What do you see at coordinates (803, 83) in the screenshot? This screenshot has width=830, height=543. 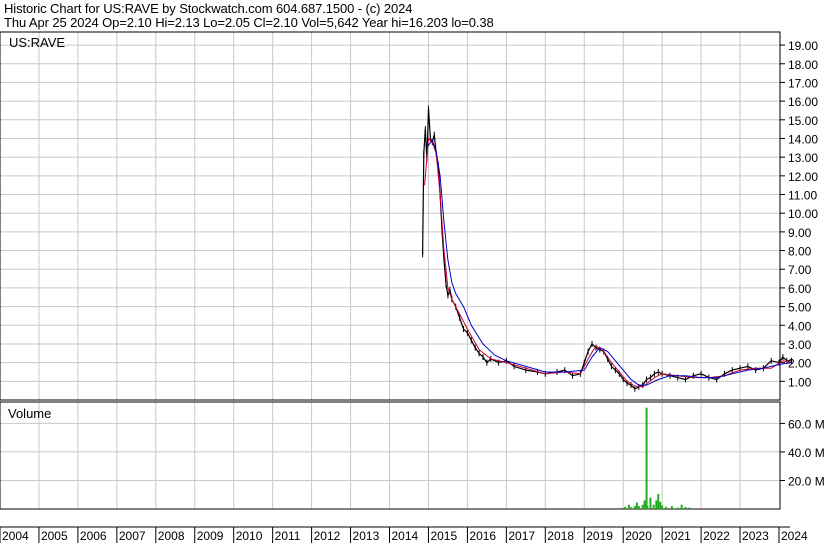 I see `price-tick-label: 17.00` at bounding box center [803, 83].